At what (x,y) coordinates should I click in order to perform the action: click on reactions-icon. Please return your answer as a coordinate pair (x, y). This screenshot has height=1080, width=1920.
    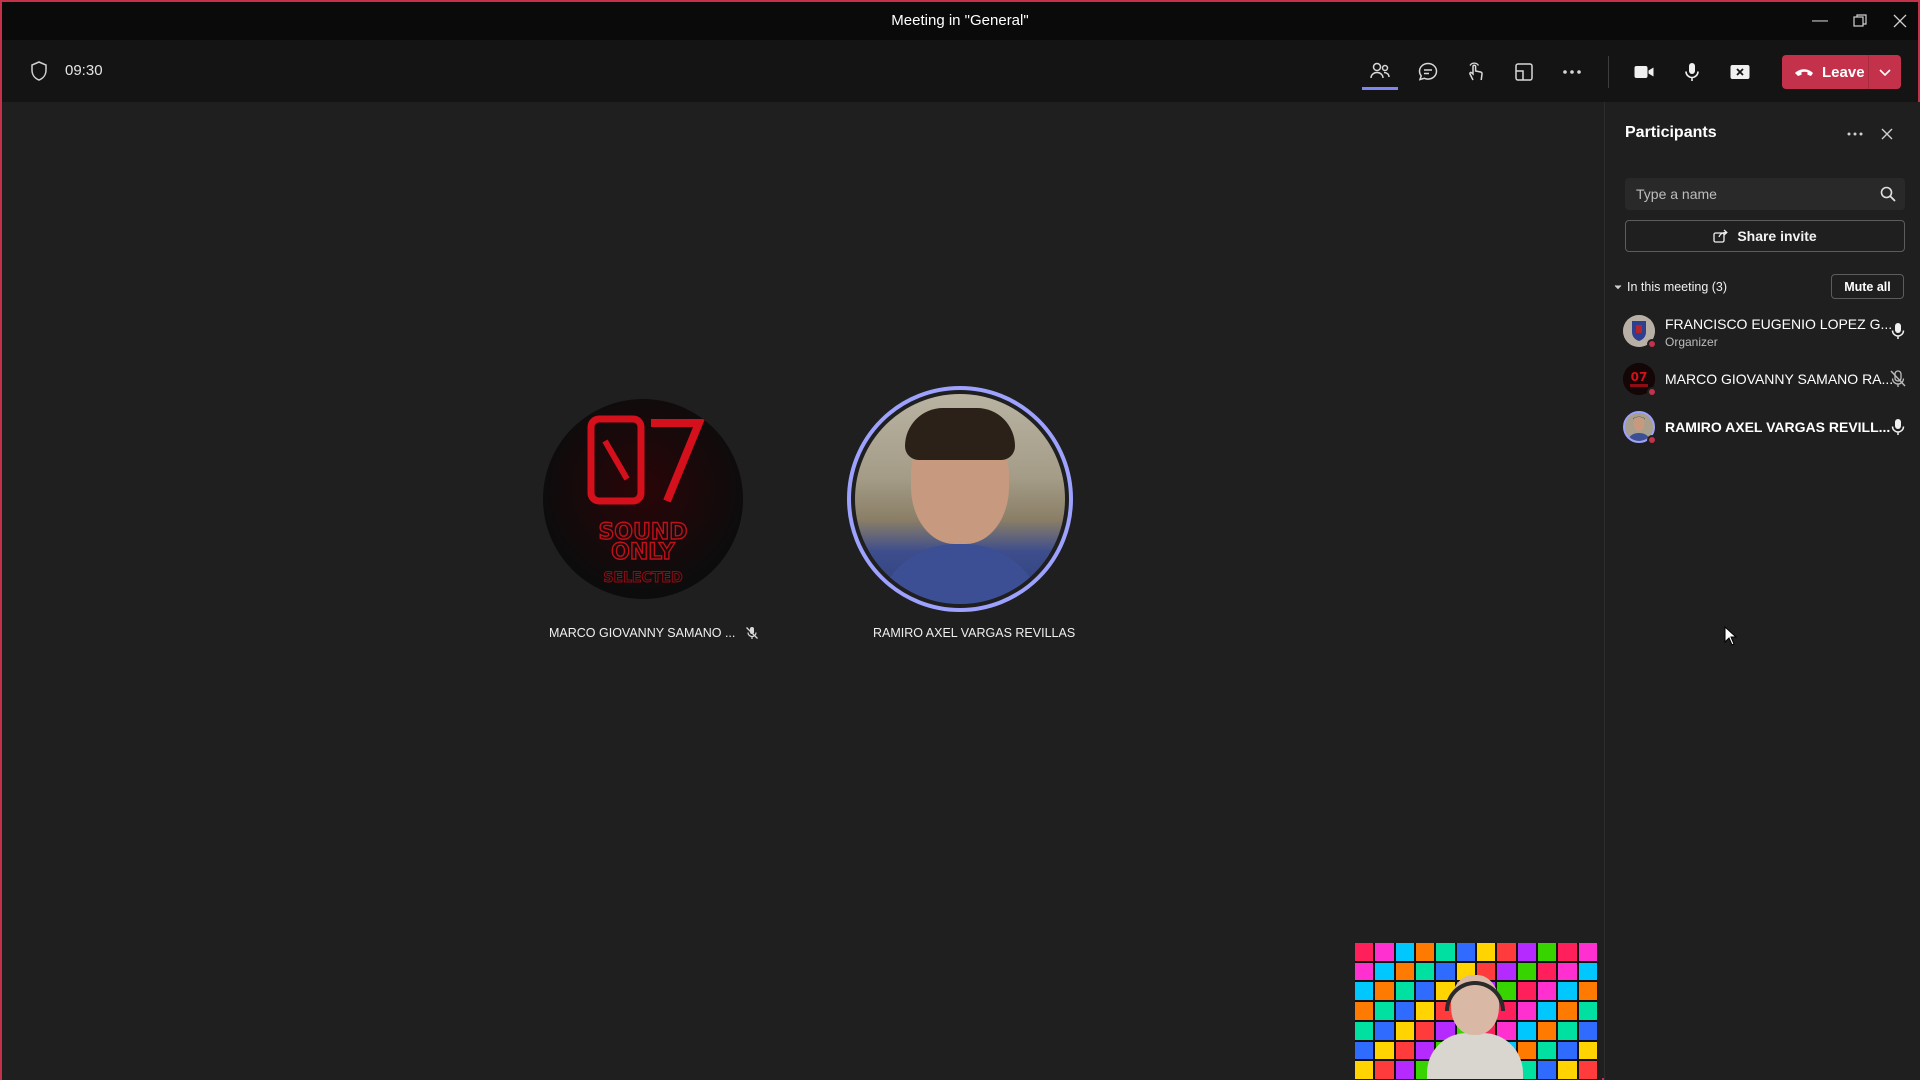
    Looking at the image, I should click on (1476, 71).